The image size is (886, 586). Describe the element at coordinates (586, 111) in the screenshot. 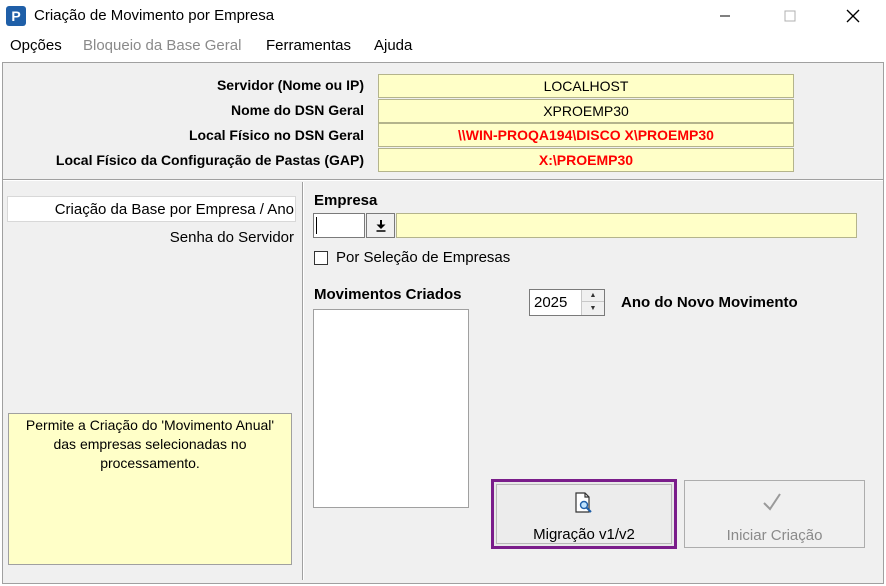

I see `dsn-value: XPROEMP30` at that location.